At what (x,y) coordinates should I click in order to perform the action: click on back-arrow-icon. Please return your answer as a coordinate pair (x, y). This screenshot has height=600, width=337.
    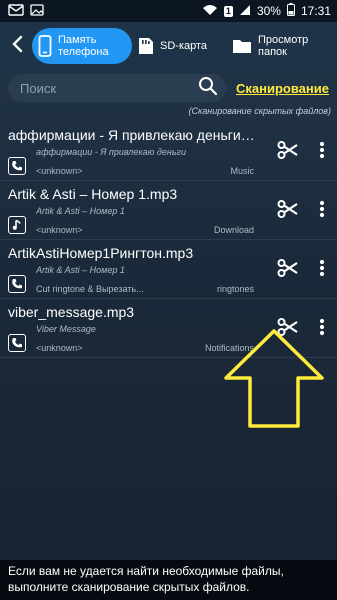
    Looking at the image, I should click on (17, 46).